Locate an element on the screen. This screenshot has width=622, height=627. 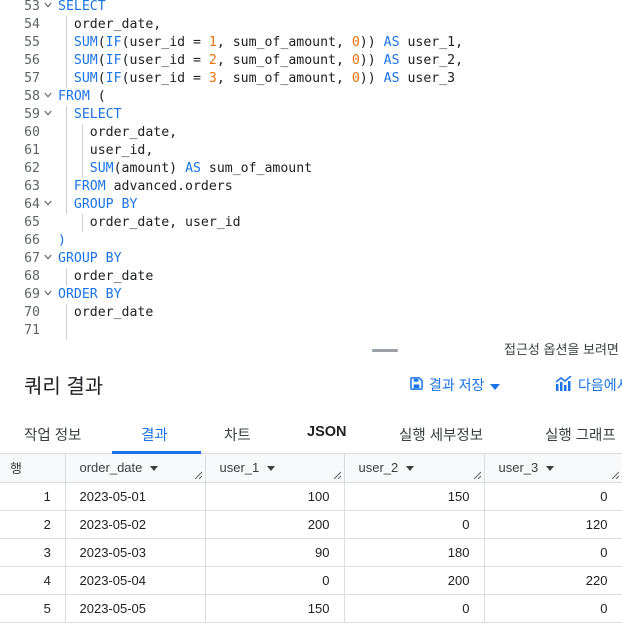
sql-text: (user_id = is located at coordinates (165, 60).